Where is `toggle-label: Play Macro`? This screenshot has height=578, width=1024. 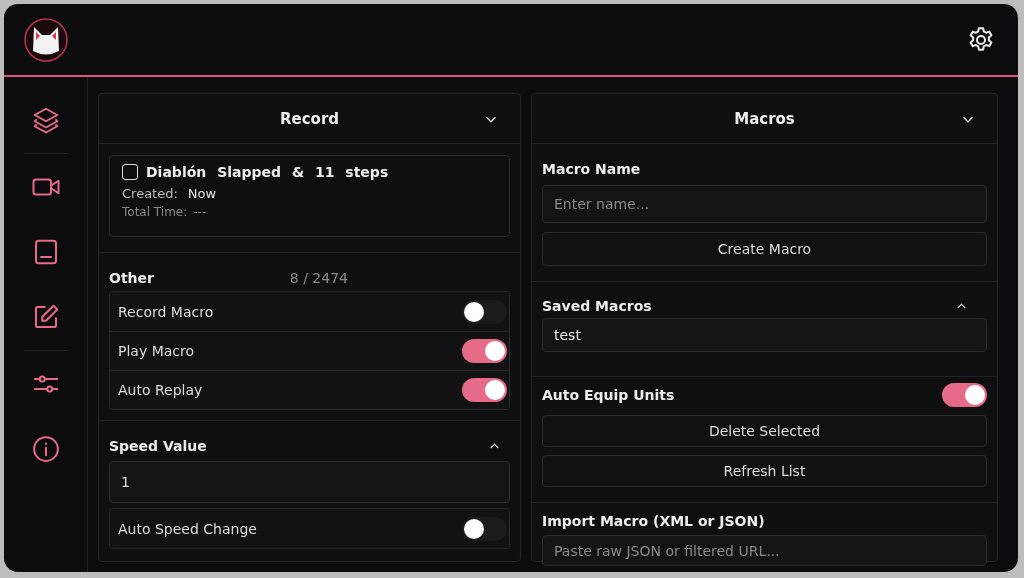
toggle-label: Play Macro is located at coordinates (156, 351).